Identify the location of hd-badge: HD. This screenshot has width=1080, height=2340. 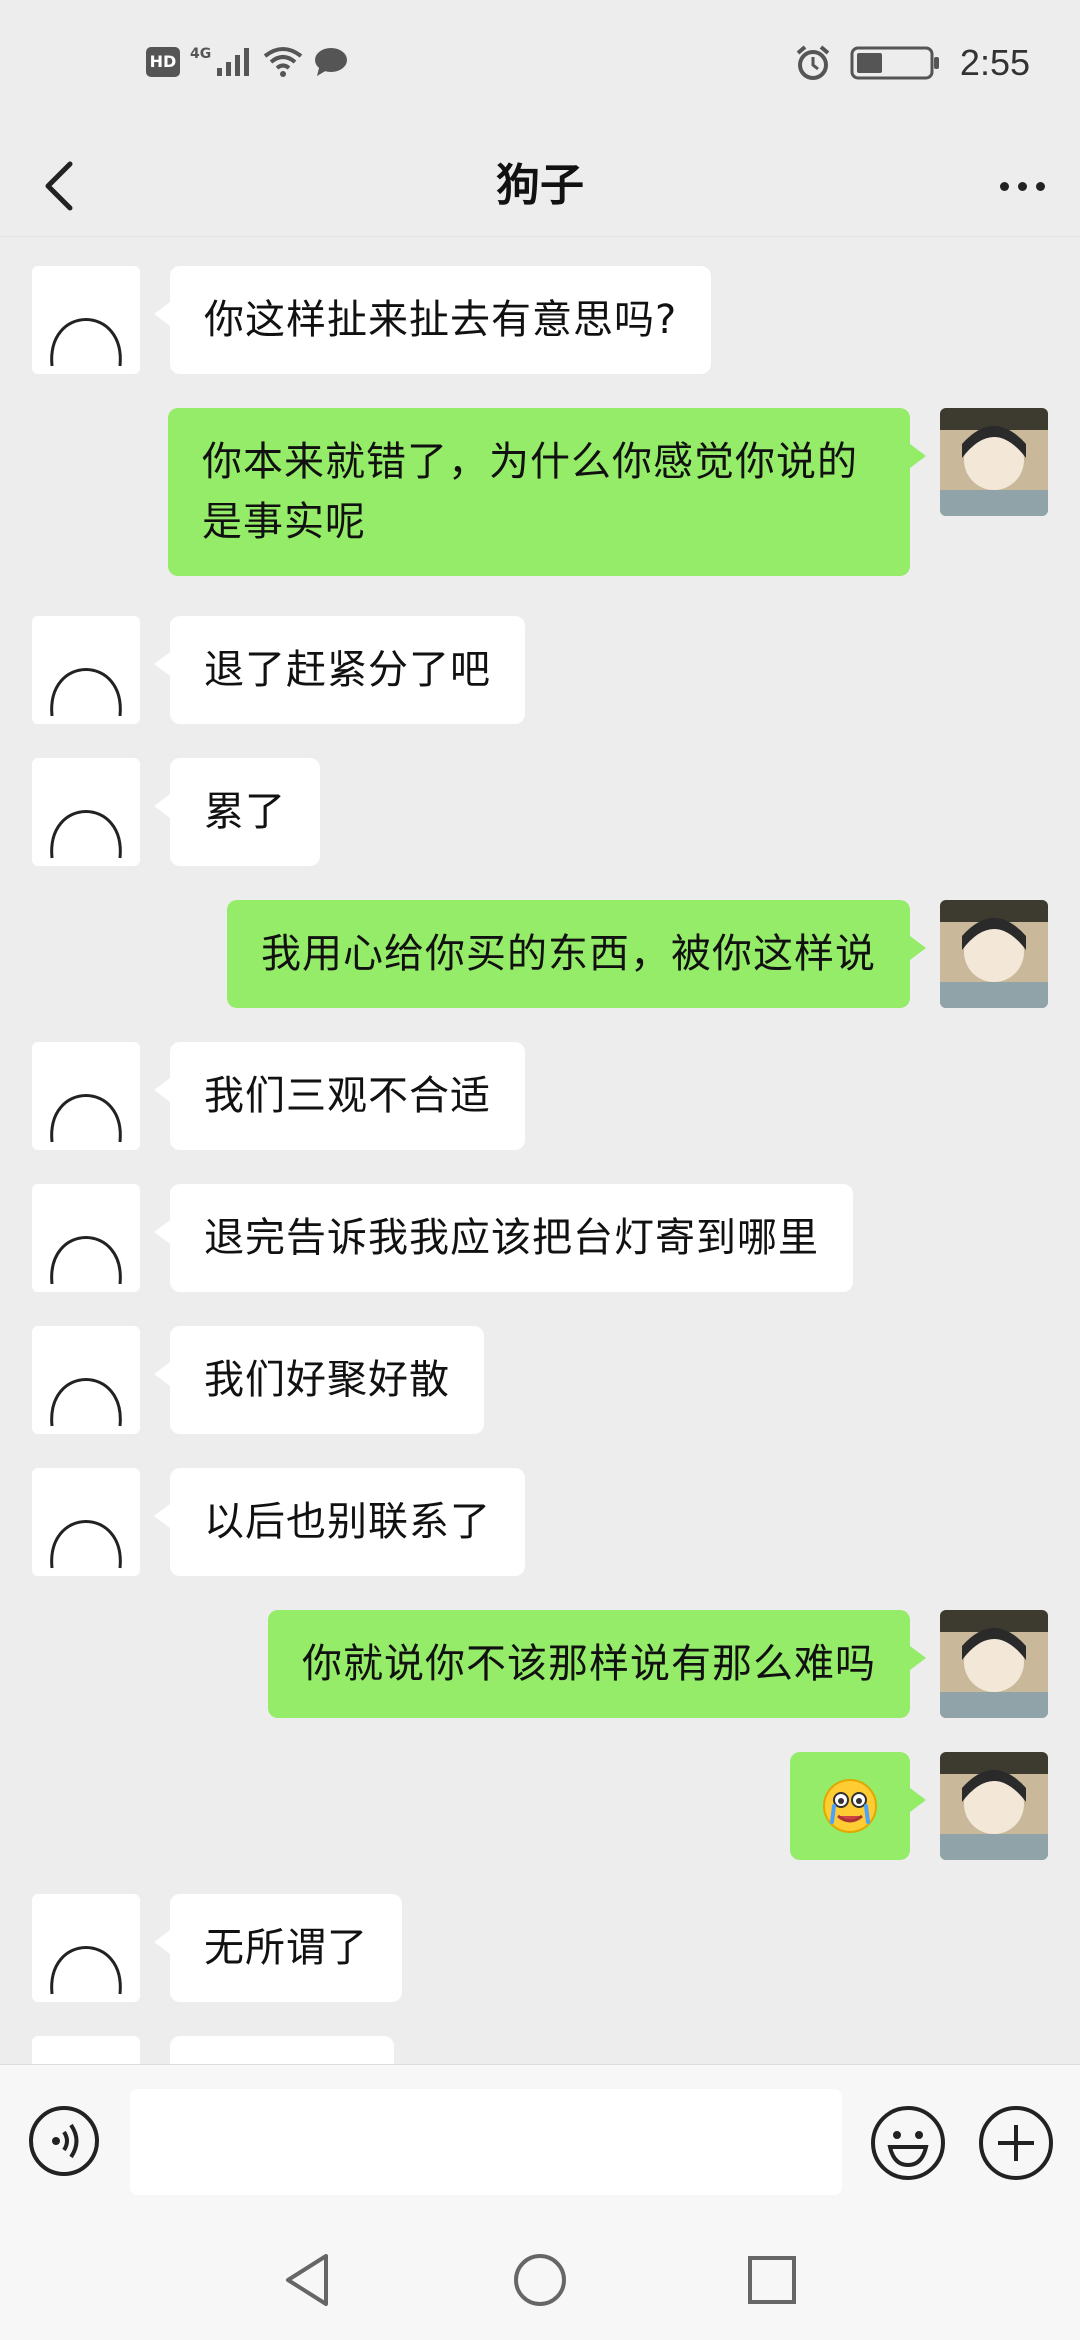
(163, 62).